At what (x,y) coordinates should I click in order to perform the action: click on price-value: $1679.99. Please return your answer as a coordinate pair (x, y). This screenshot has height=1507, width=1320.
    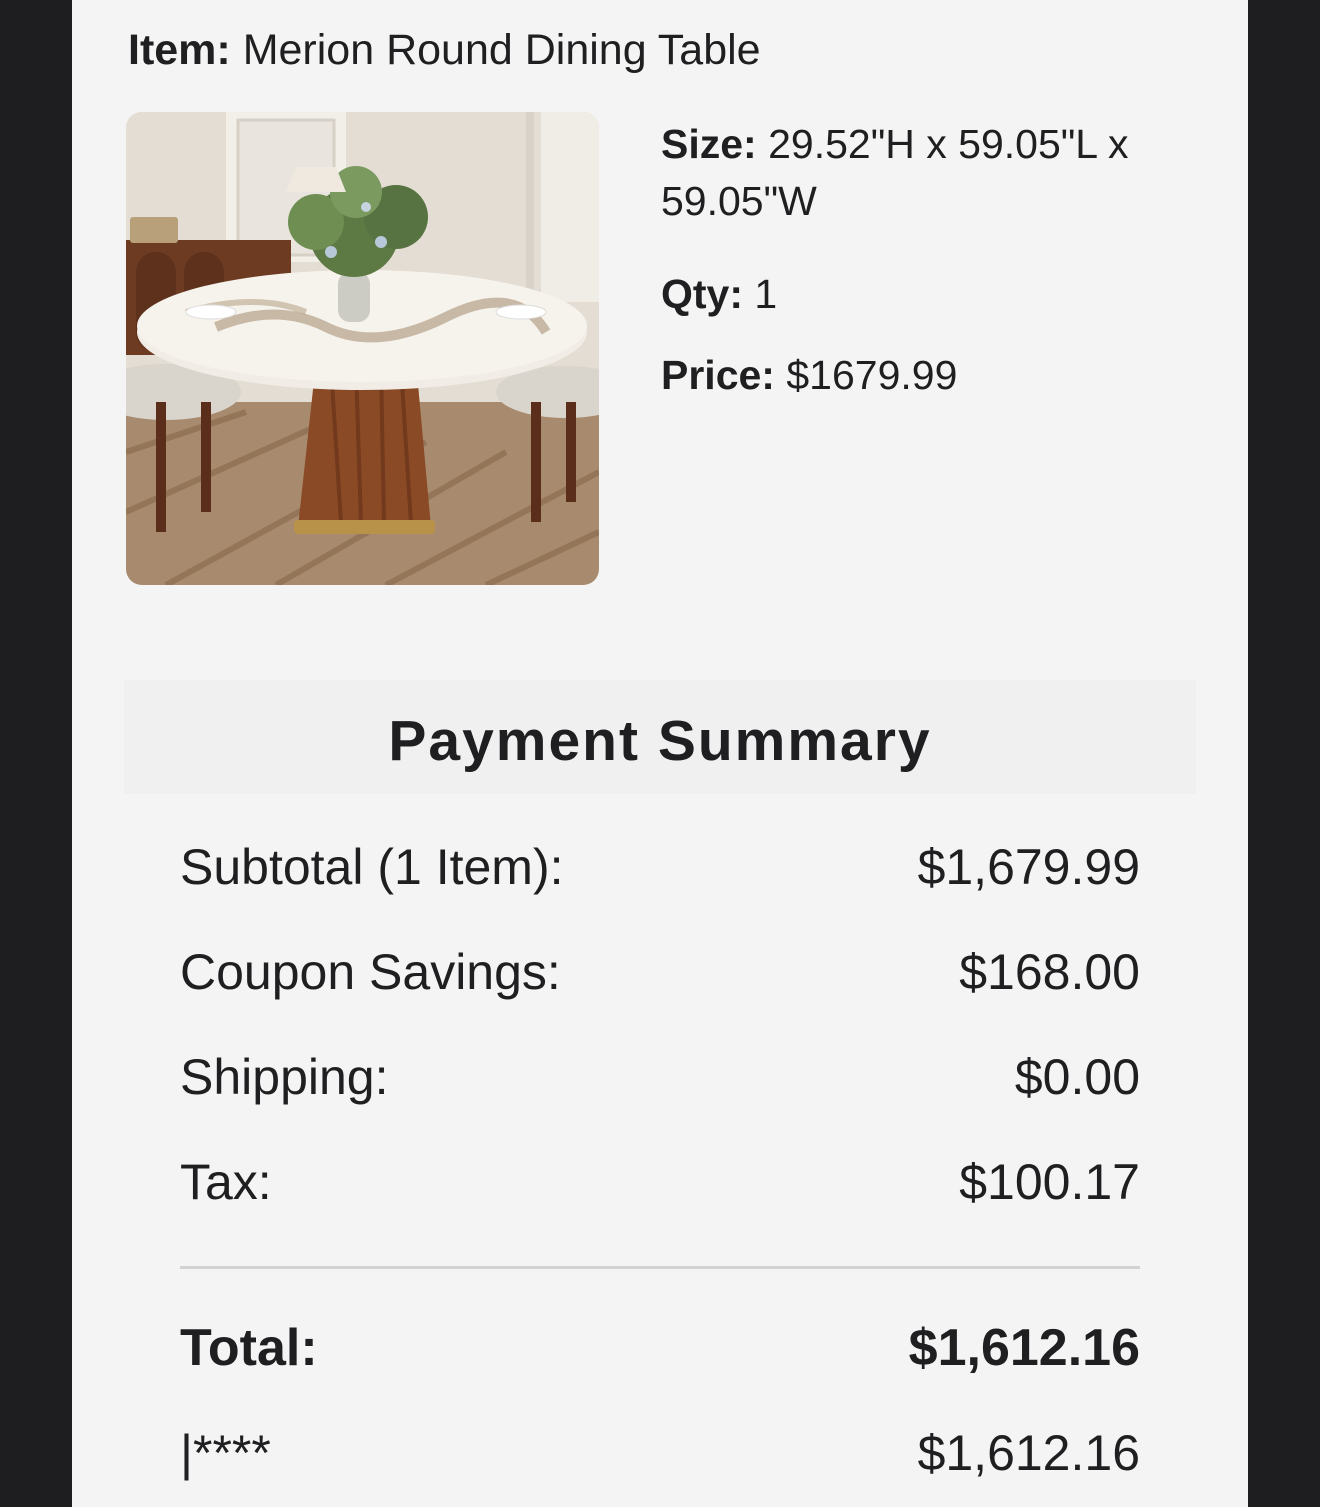
    Looking at the image, I should click on (872, 375).